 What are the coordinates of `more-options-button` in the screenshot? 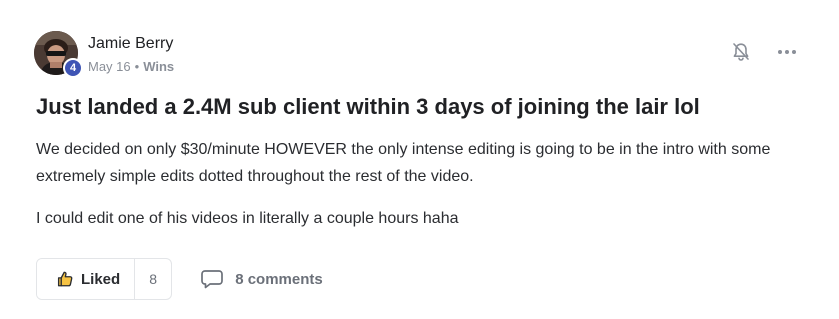 It's located at (787, 52).